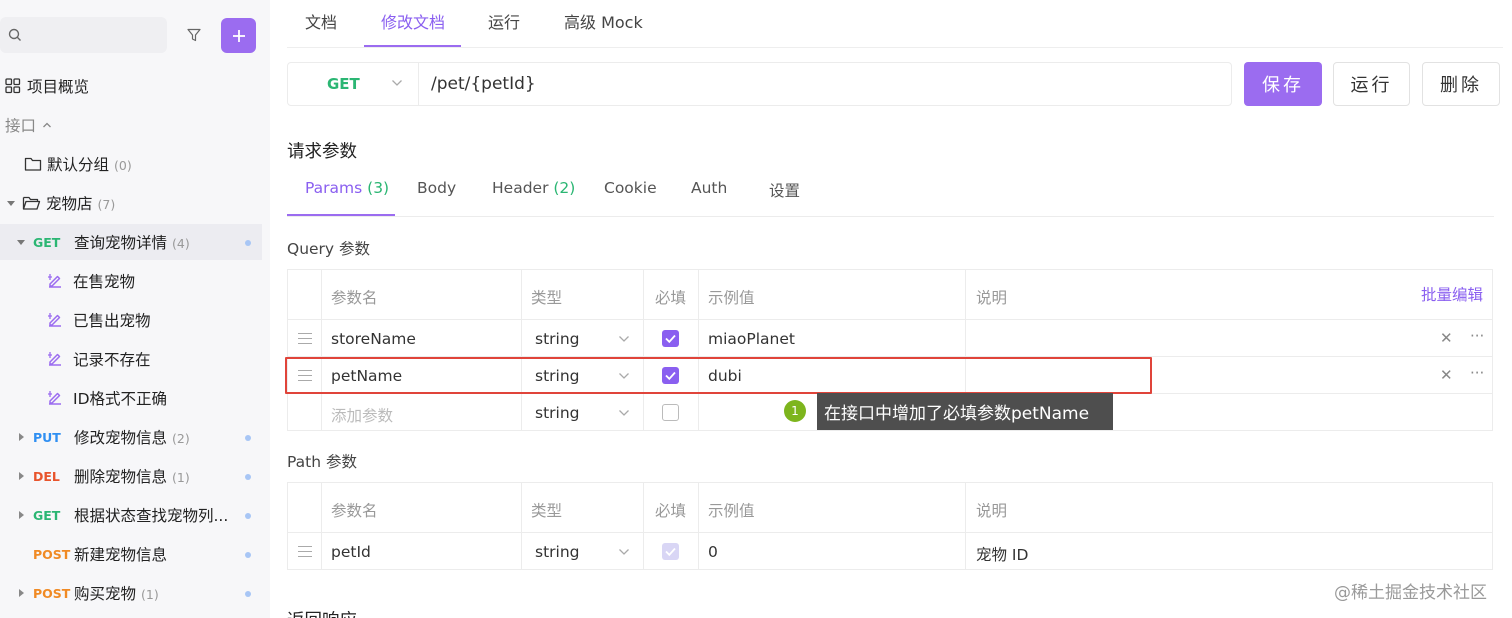 This screenshot has width=1512, height=618. I want to click on folder-open-icon, so click(31, 203).